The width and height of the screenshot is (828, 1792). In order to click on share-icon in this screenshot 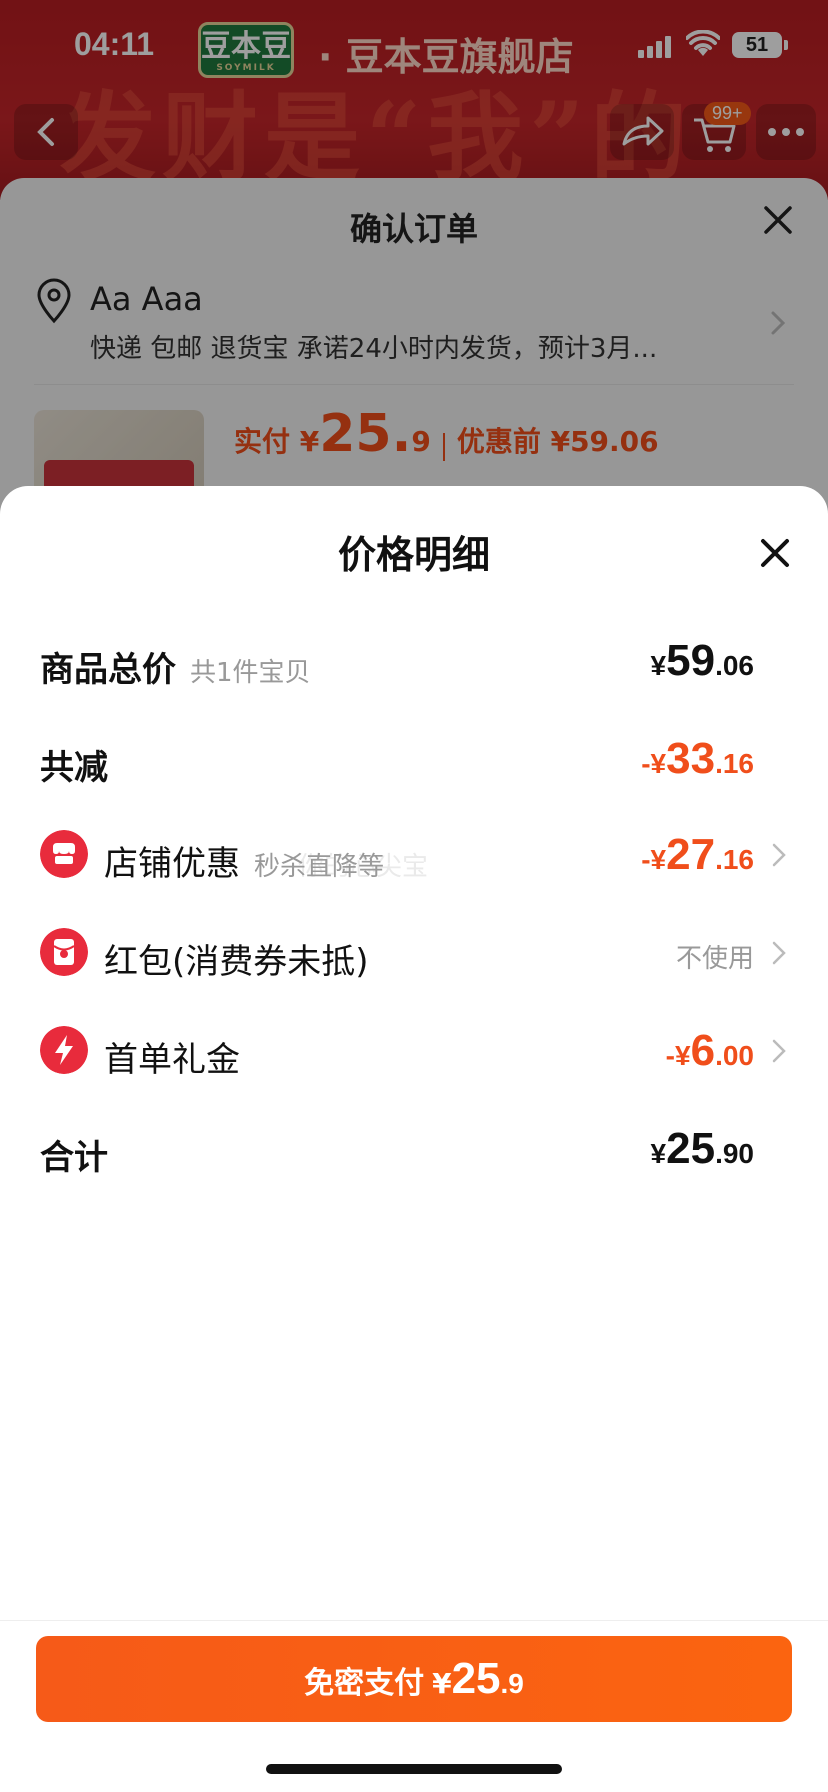, I will do `click(643, 131)`.